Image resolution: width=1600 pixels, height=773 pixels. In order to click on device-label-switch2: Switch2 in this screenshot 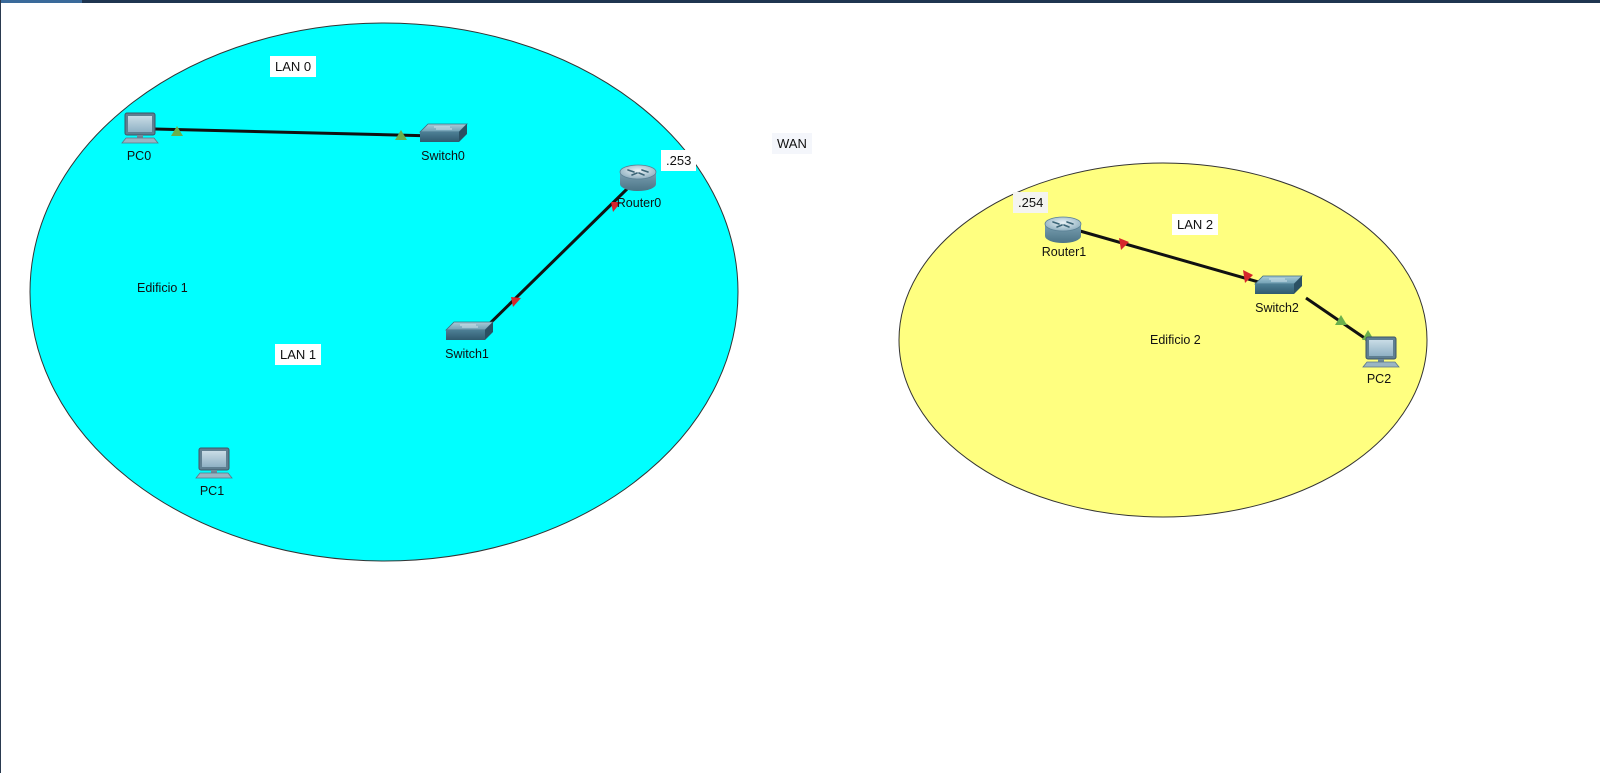, I will do `click(1277, 308)`.